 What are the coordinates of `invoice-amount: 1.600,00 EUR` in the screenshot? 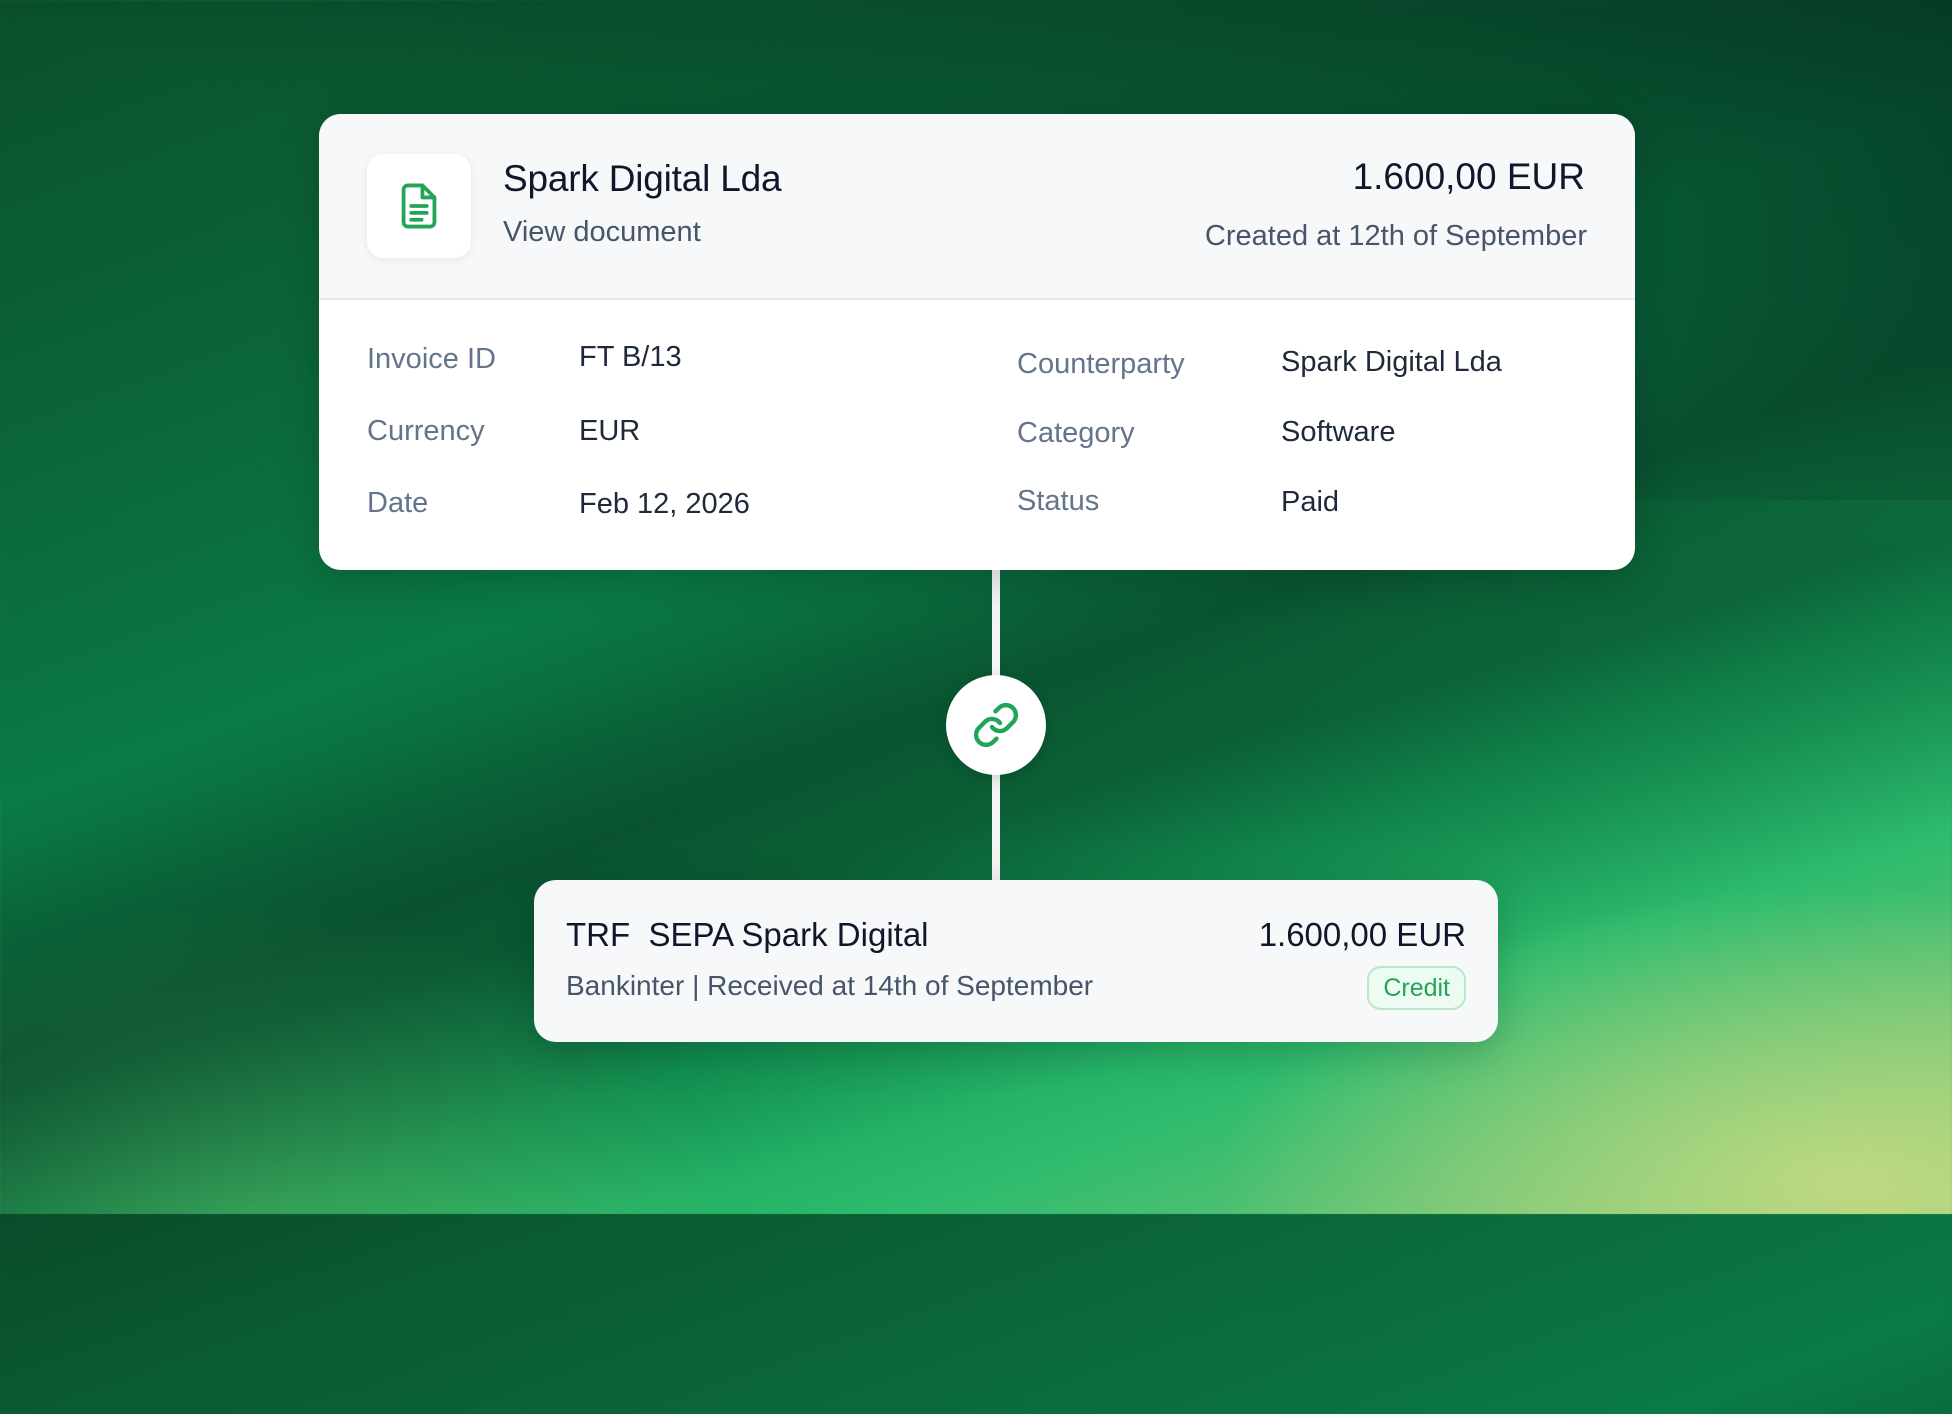 It's located at (1468, 176).